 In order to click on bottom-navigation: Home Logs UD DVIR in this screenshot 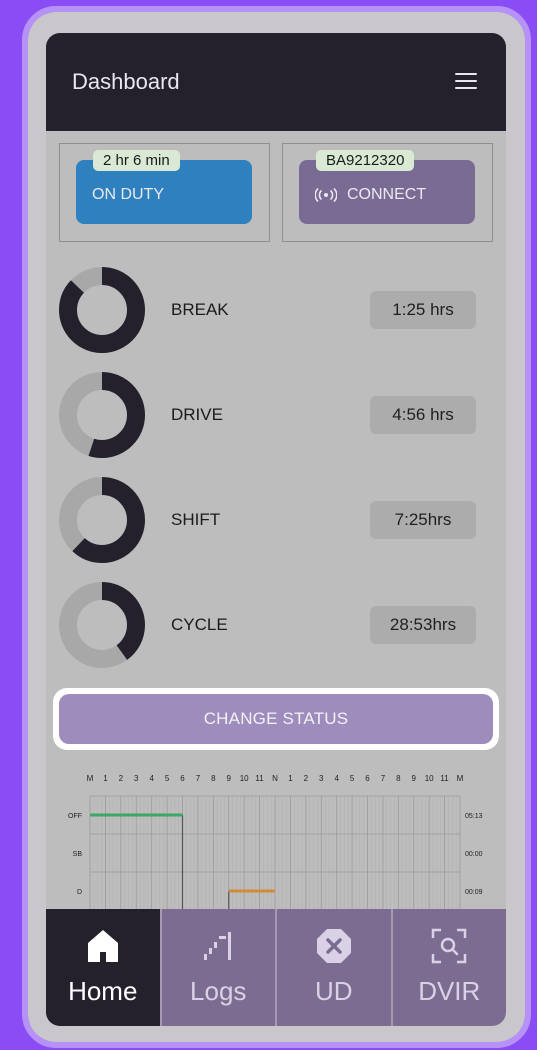, I will do `click(276, 967)`.